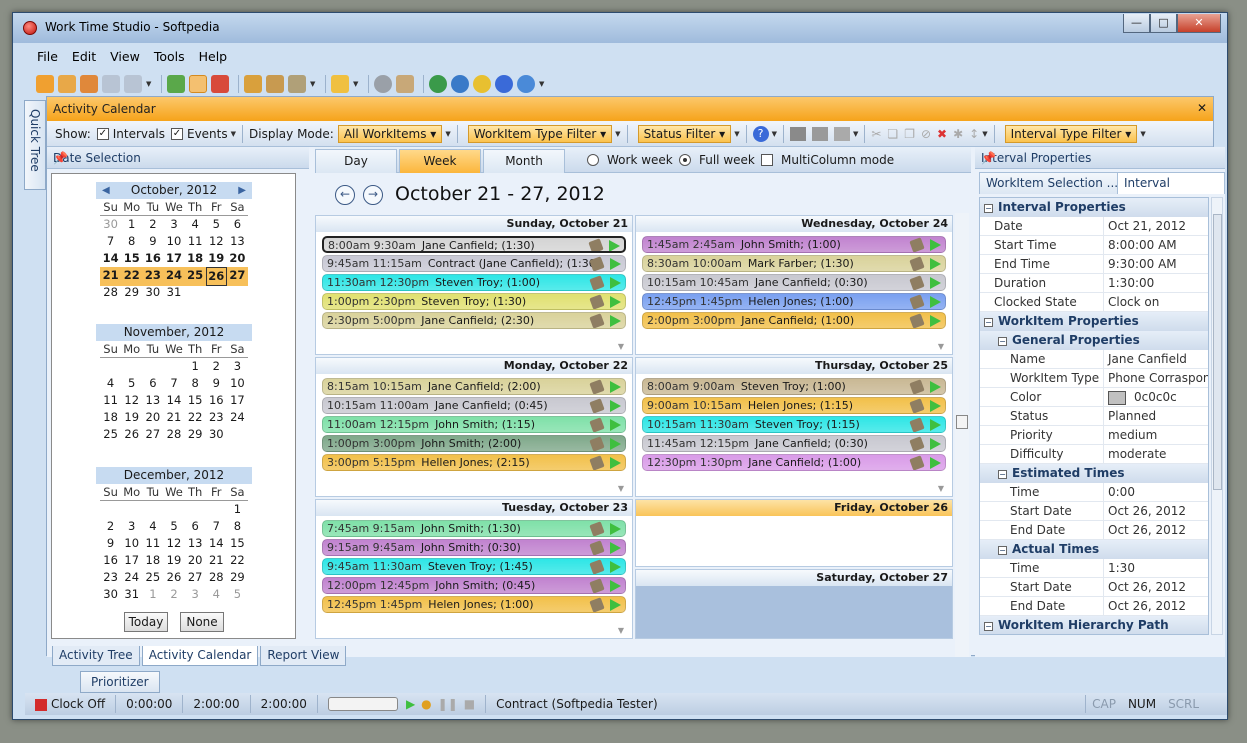  What do you see at coordinates (1094, 321) in the screenshot?
I see `property-section: − WorkItem Properties` at bounding box center [1094, 321].